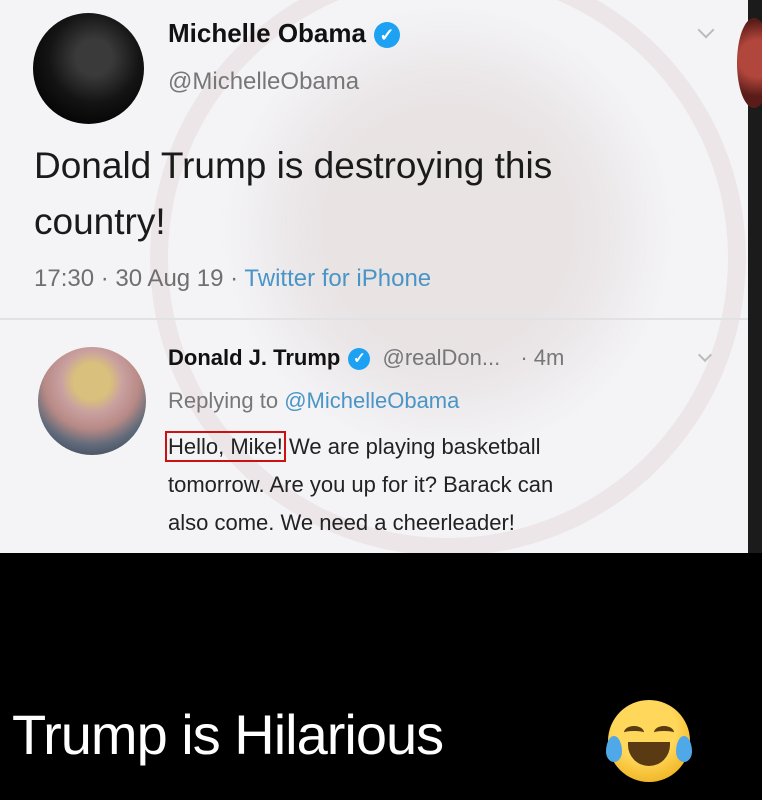 This screenshot has height=800, width=762. Describe the element at coordinates (267, 33) in the screenshot. I see `author-name-text: Michelle Obama` at that location.